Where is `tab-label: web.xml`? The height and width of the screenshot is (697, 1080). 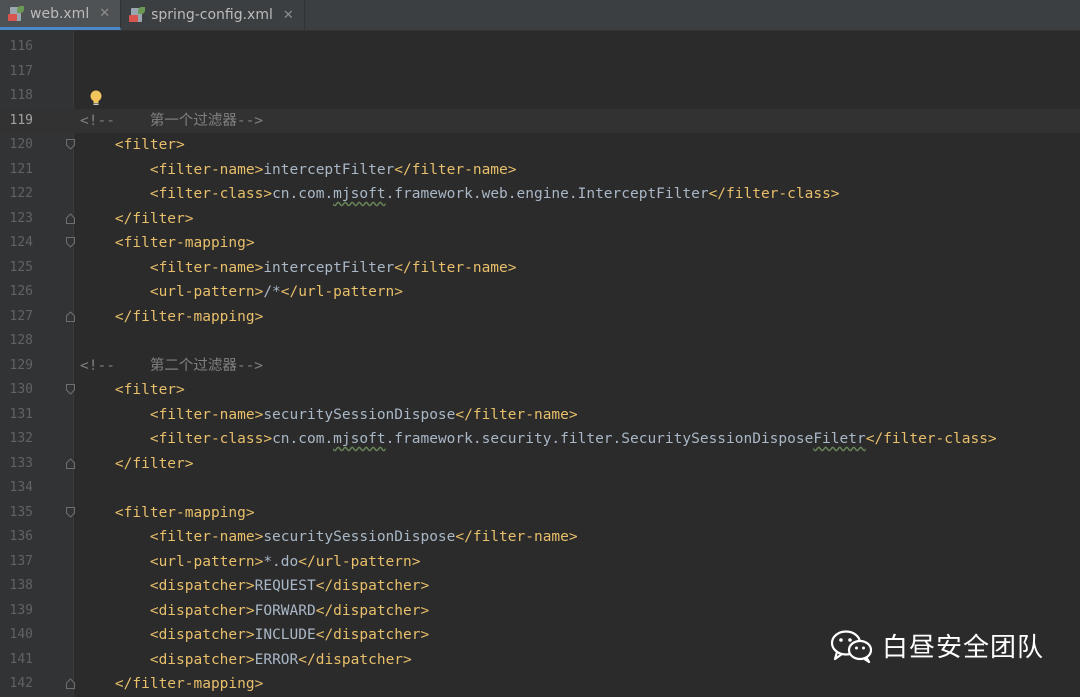 tab-label: web.xml is located at coordinates (60, 13).